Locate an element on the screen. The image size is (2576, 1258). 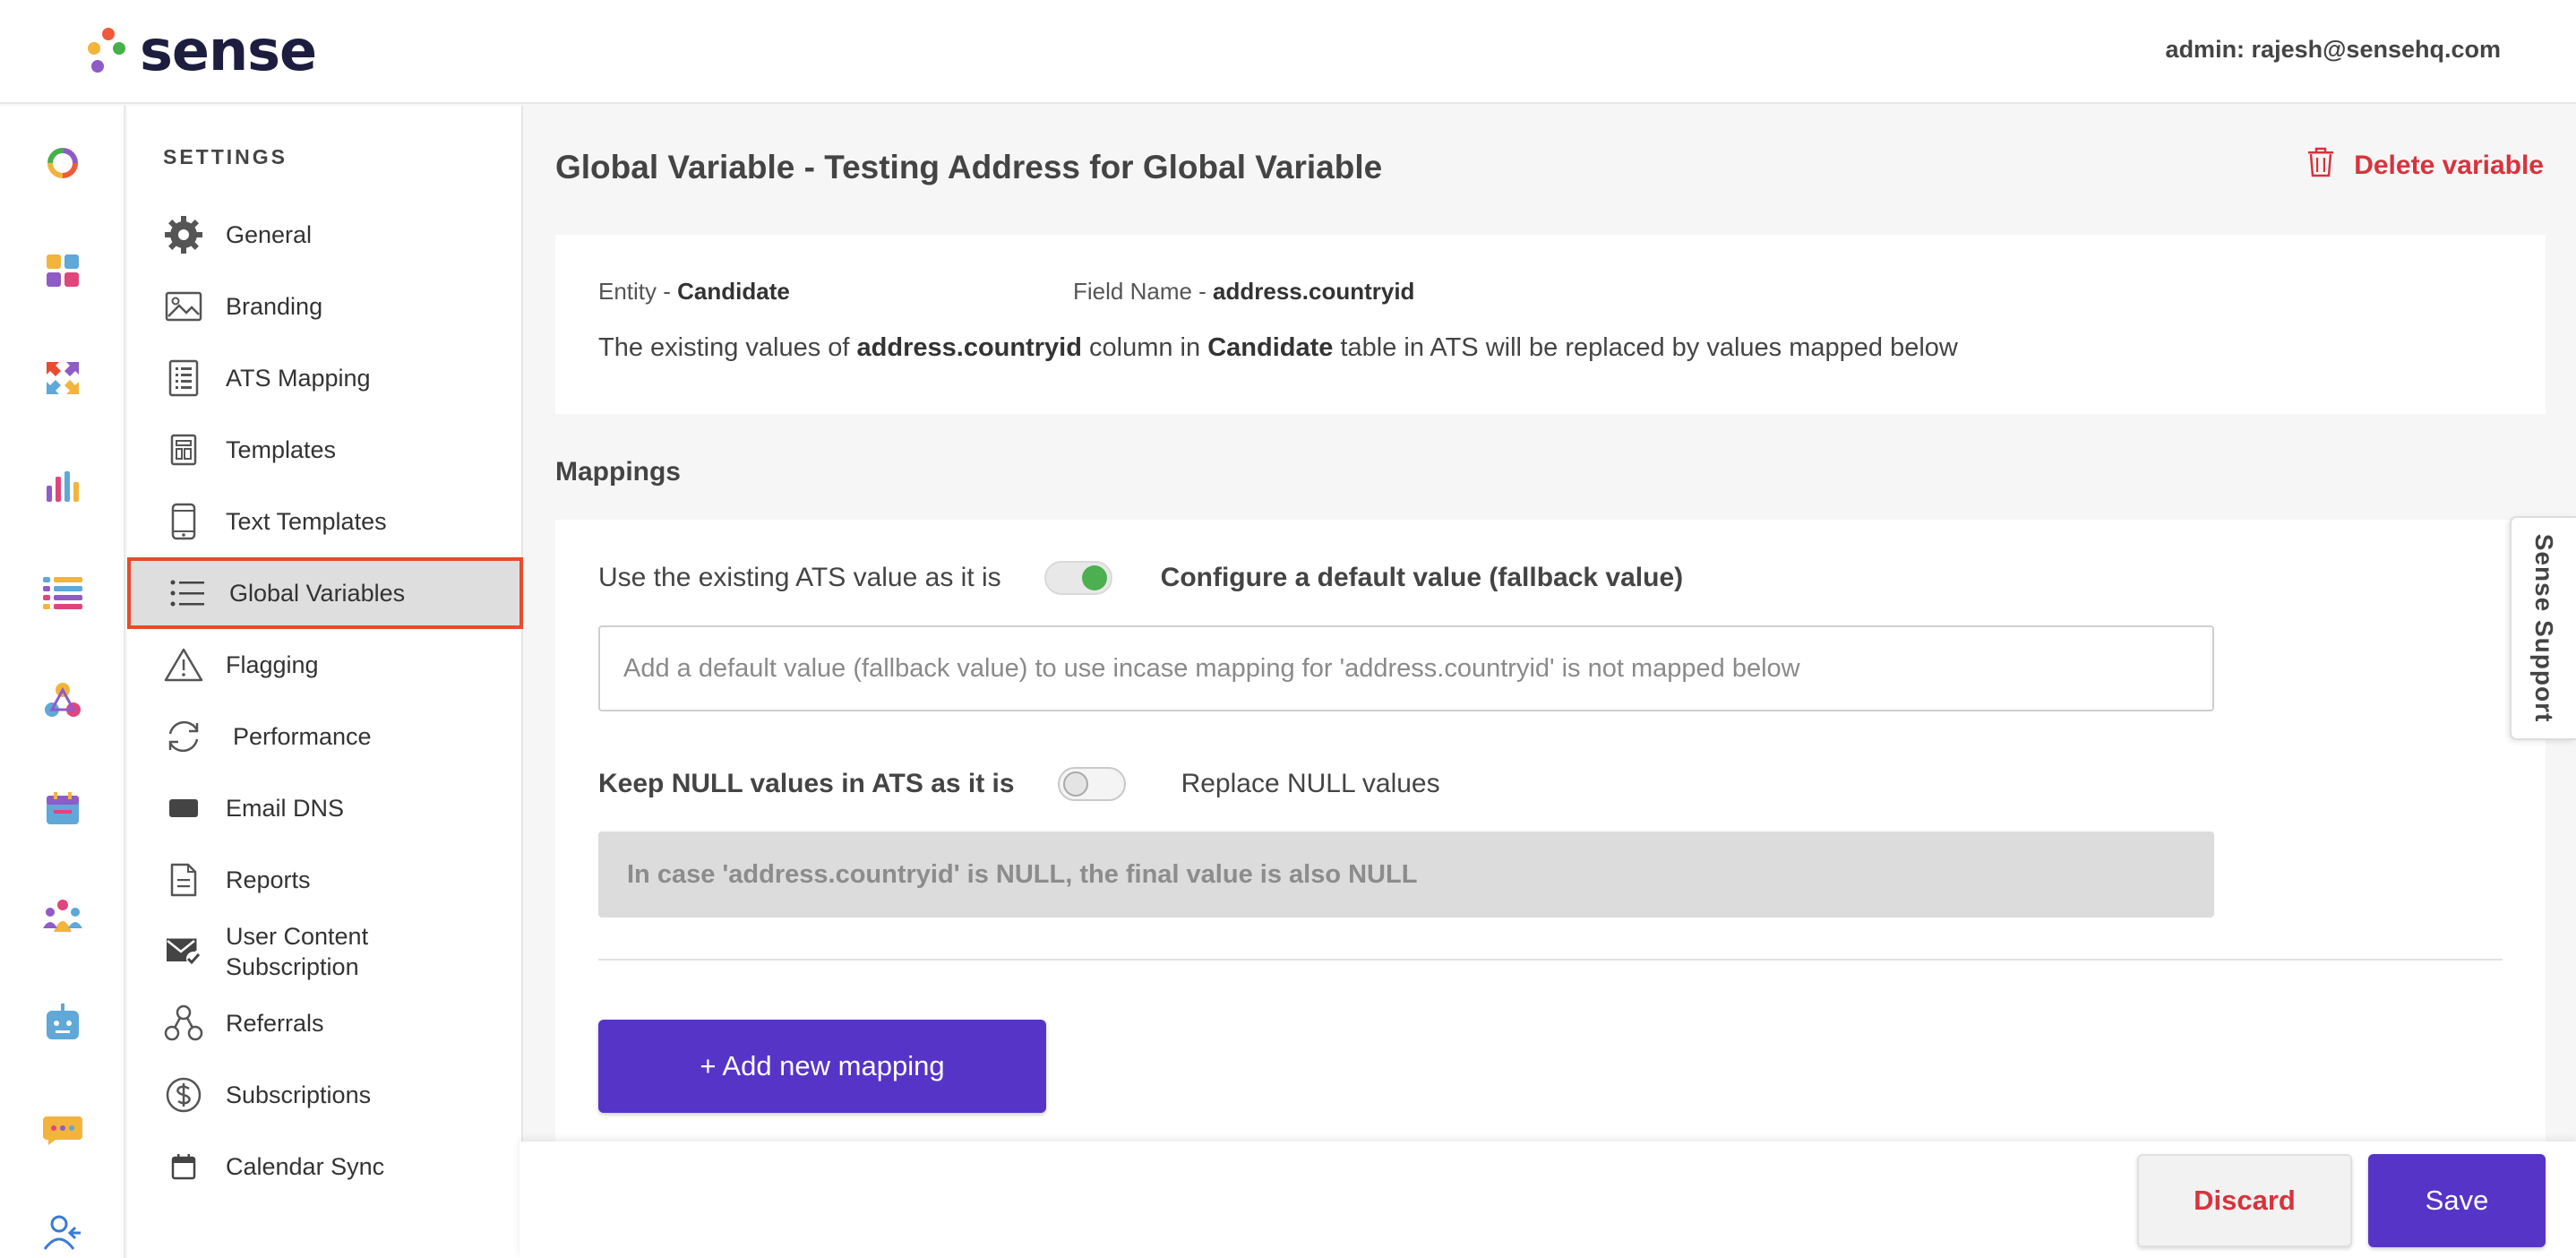
sidebar-item-text-templates: Text Templates is located at coordinates (325, 521).